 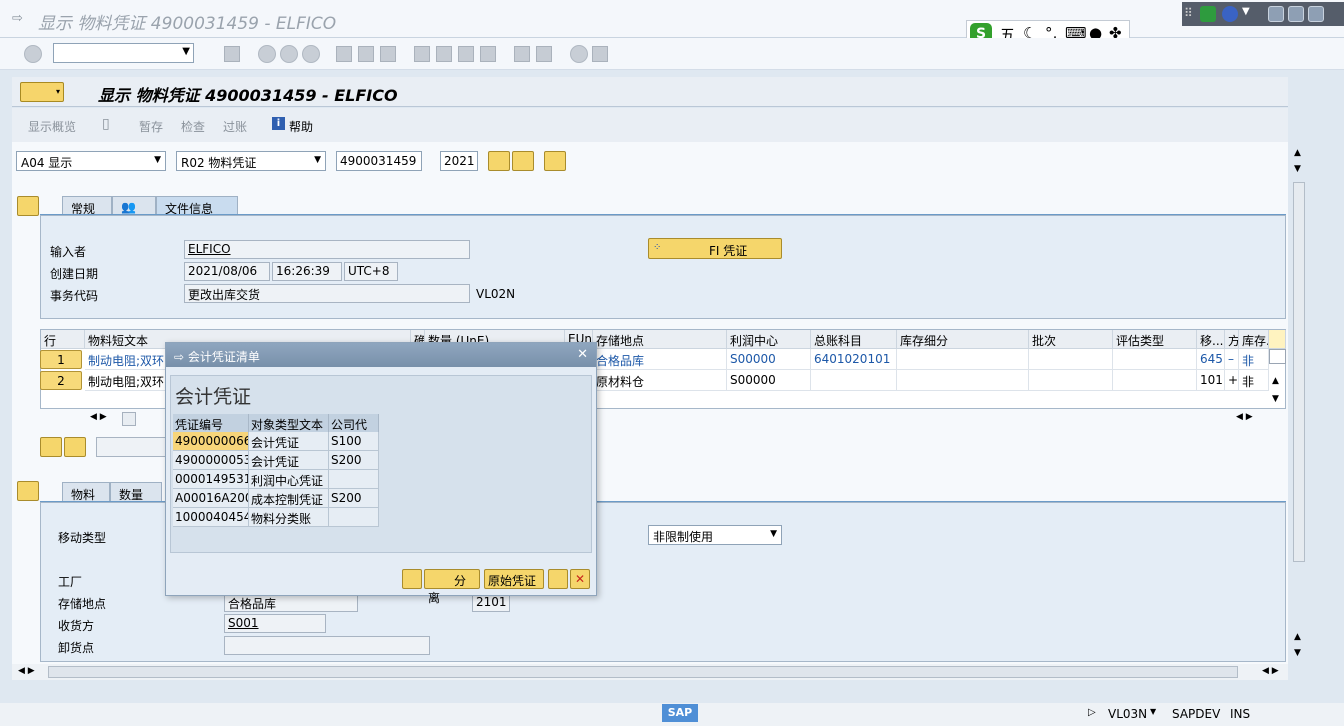 I want to click on dropdown-icon: ▼, so click(x=1246, y=11).